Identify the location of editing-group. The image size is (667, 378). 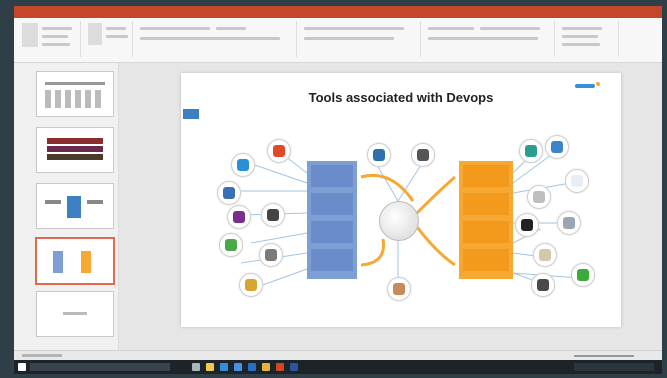
(588, 39).